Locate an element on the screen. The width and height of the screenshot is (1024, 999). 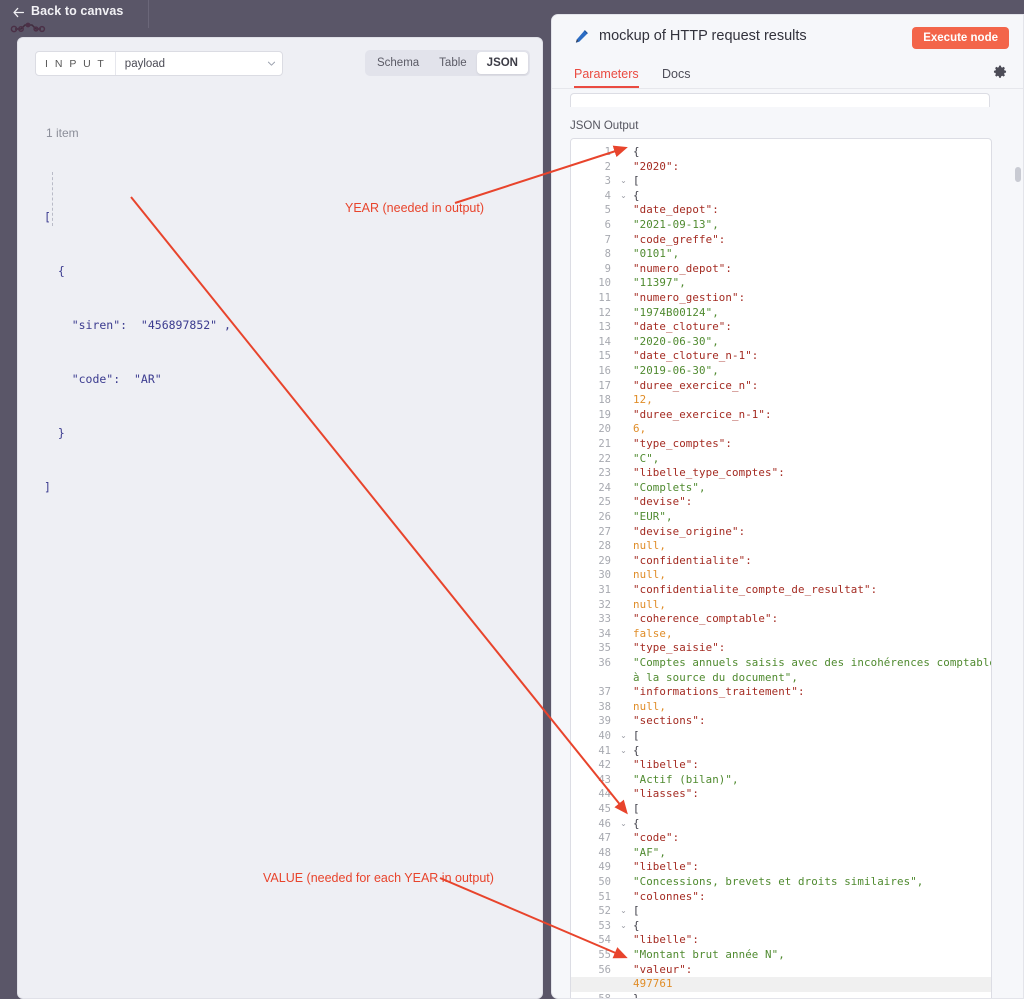
editor-line-number: 44 is located at coordinates (604, 794).